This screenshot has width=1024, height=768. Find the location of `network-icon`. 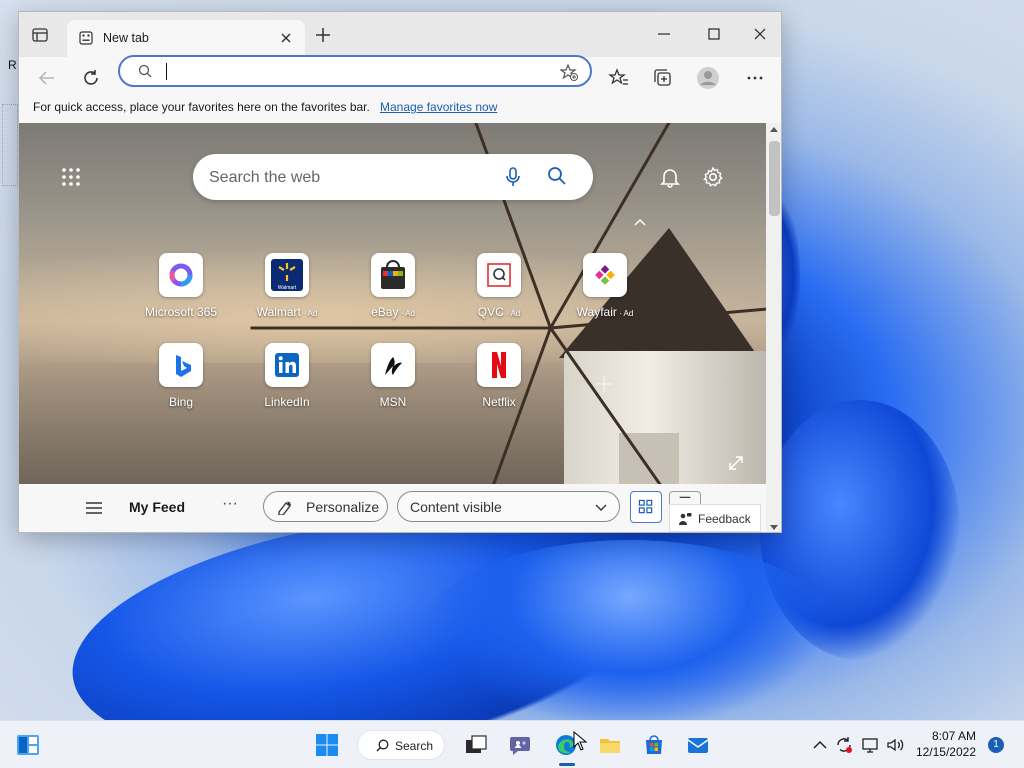

network-icon is located at coordinates (871, 745).